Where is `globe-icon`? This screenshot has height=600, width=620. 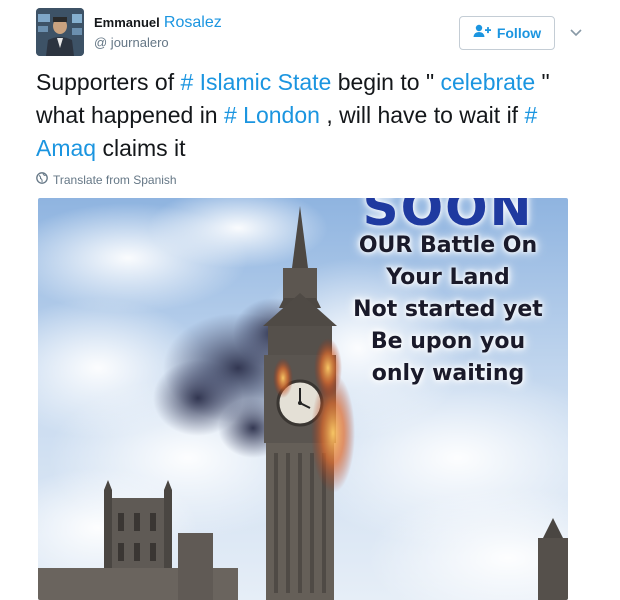
globe-icon is located at coordinates (42, 179).